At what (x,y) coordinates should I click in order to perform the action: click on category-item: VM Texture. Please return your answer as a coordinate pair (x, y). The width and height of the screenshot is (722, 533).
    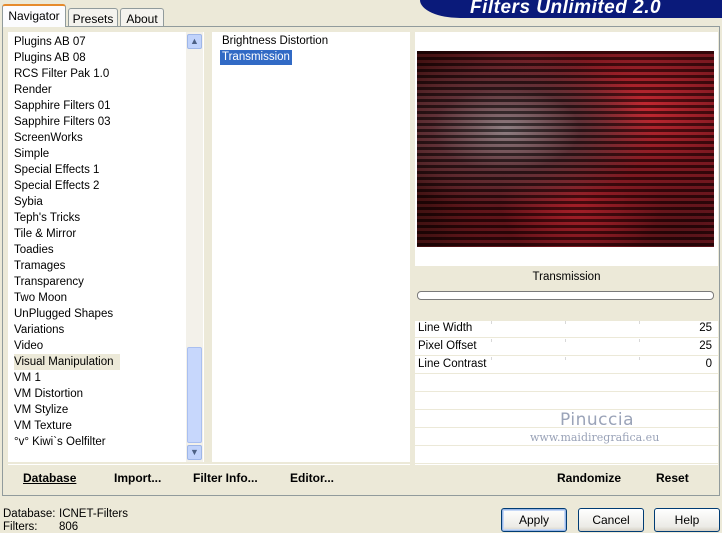
    Looking at the image, I should click on (43, 426).